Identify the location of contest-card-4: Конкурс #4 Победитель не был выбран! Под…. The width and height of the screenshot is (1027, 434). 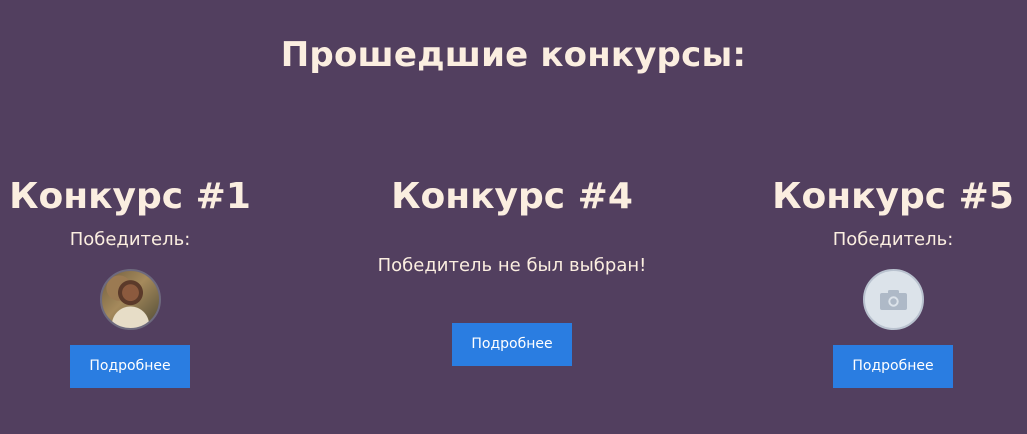
(512, 270).